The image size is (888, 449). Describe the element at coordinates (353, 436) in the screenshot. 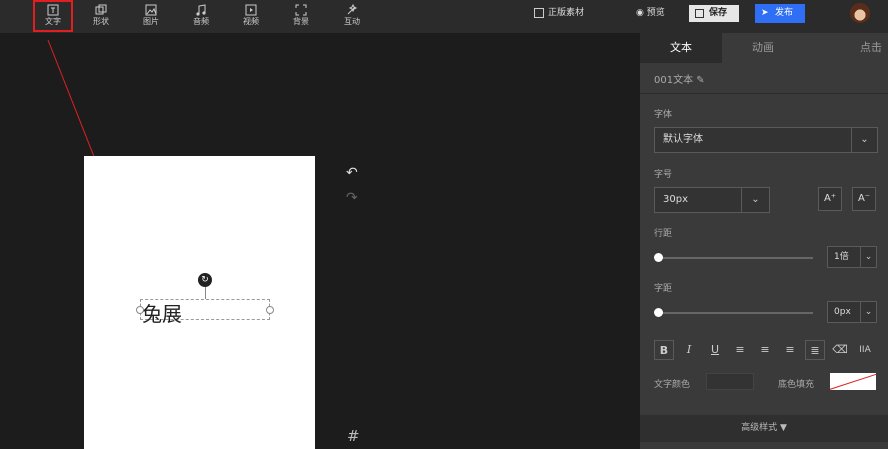

I see `grid-icon: #` at that location.